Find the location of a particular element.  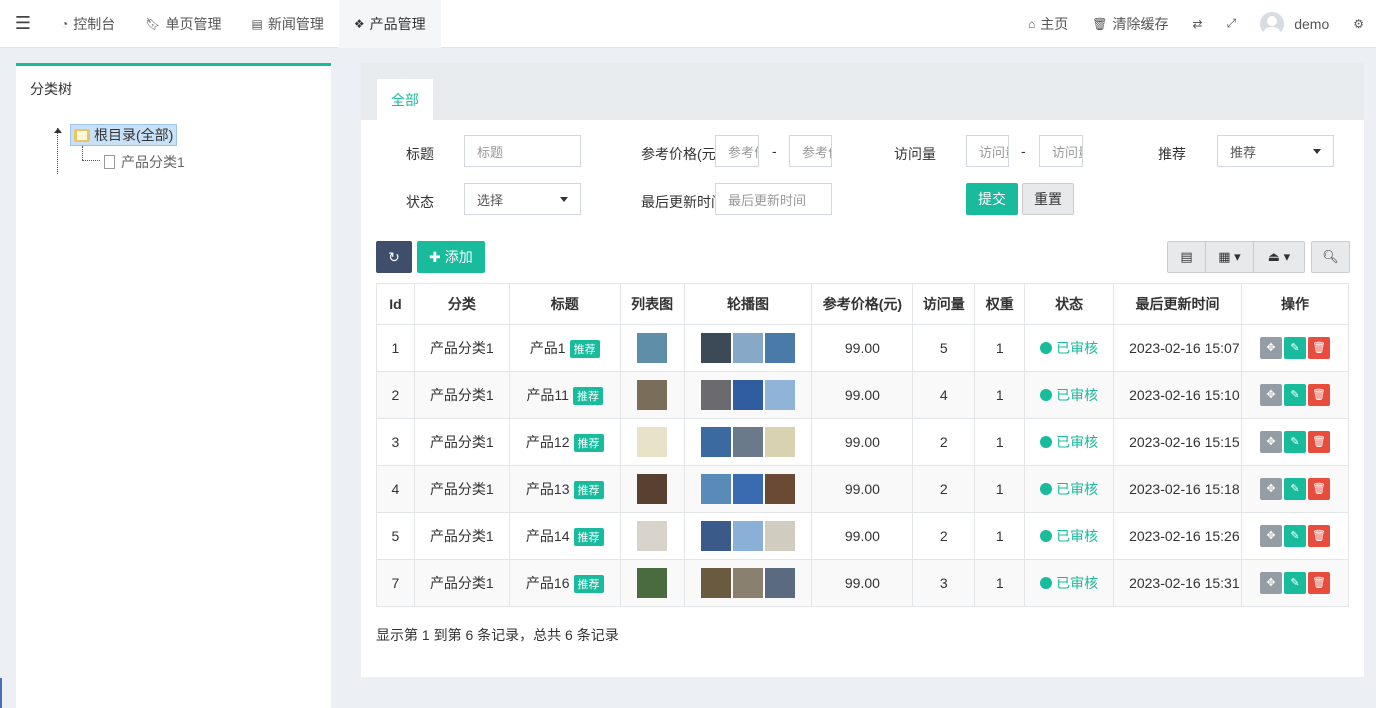

settings-button: ⚙ is located at coordinates (1358, 24).